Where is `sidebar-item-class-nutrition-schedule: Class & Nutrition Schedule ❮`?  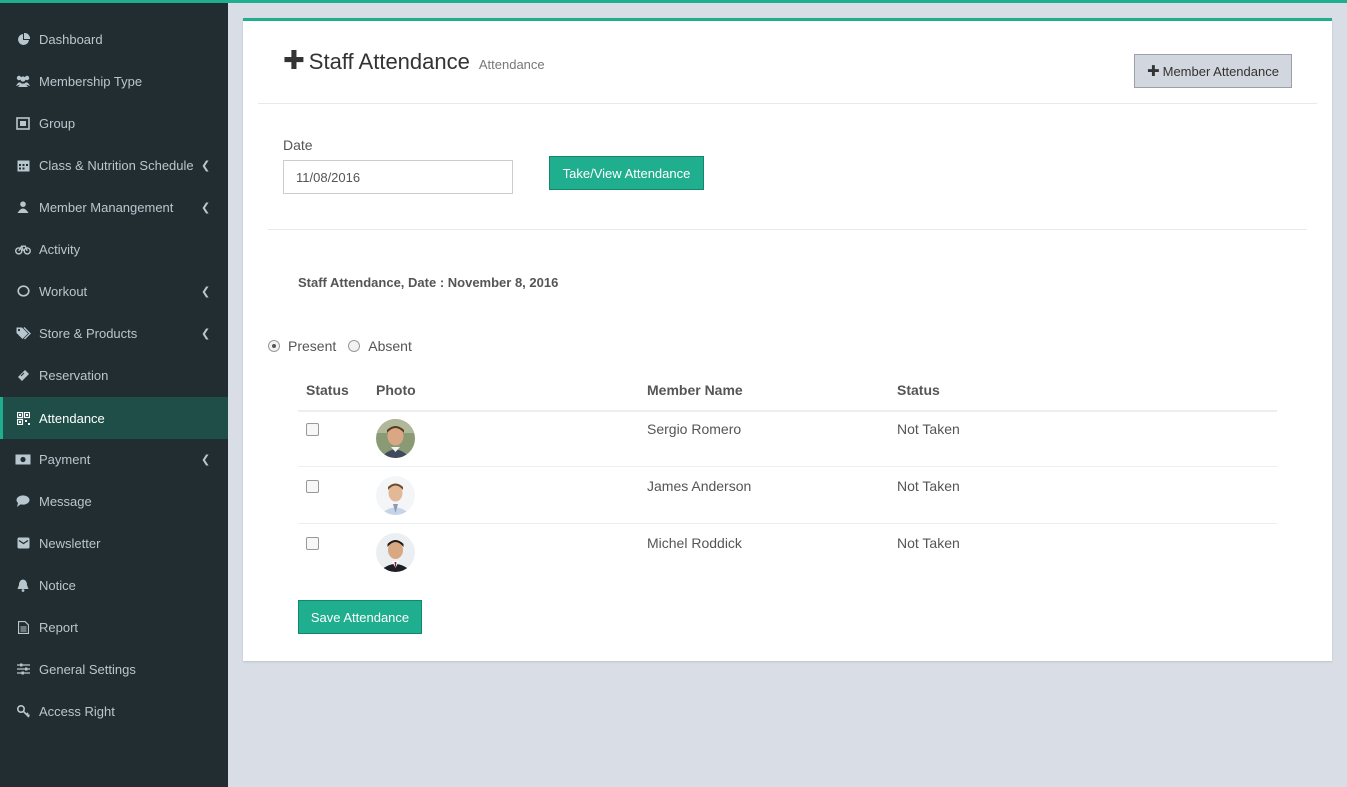
sidebar-item-class-nutrition-schedule: Class & Nutrition Schedule ❮ is located at coordinates (114, 165).